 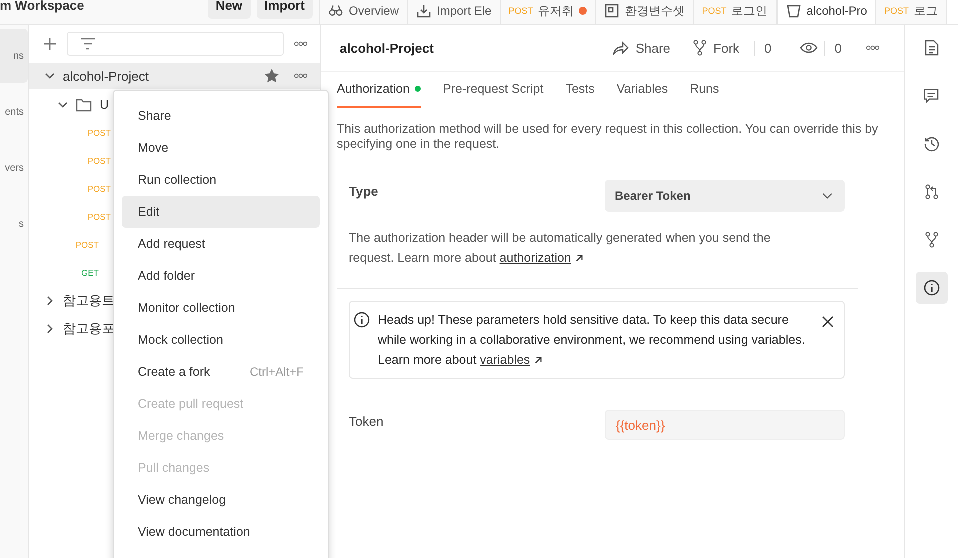 What do you see at coordinates (725, 196) in the screenshot?
I see `type-dropdown: Bearer Token` at bounding box center [725, 196].